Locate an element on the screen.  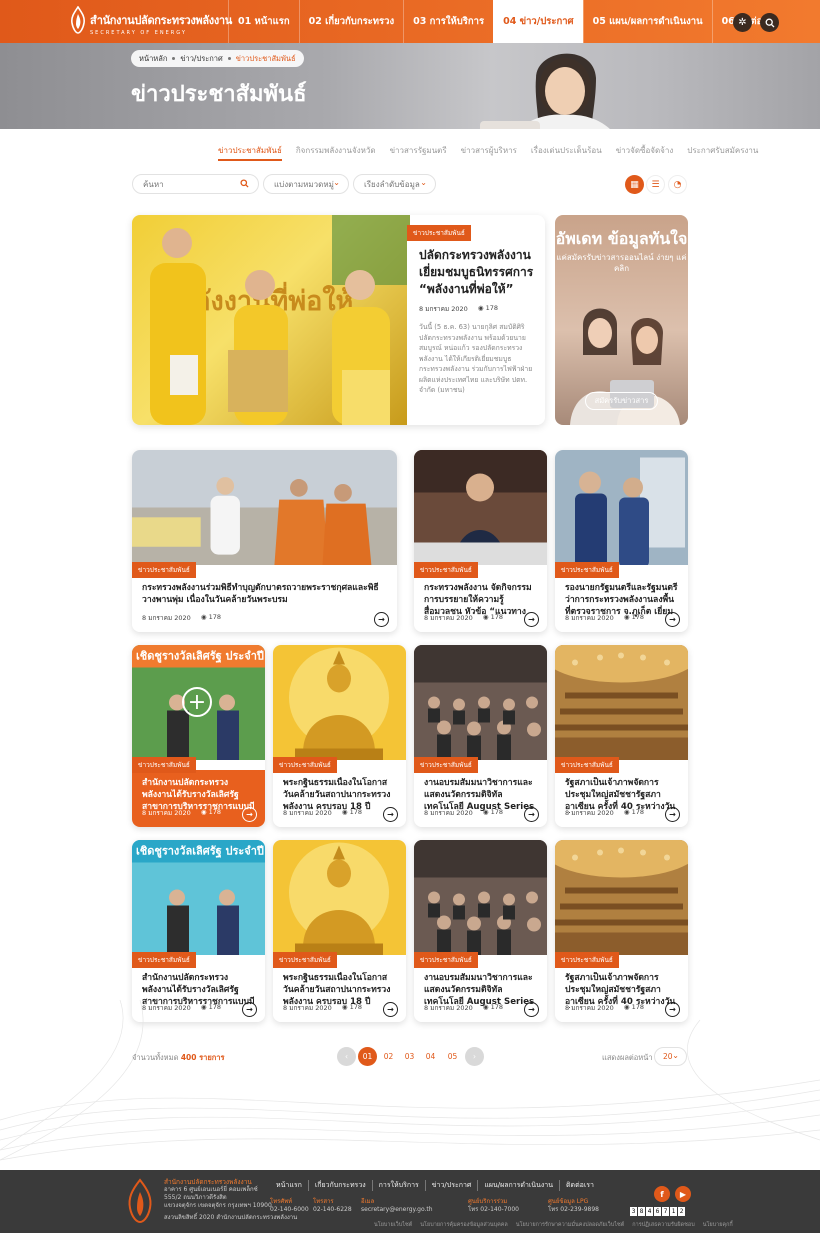
policy-link: นโยบายคุกกี้ is located at coordinates (718, 1225).